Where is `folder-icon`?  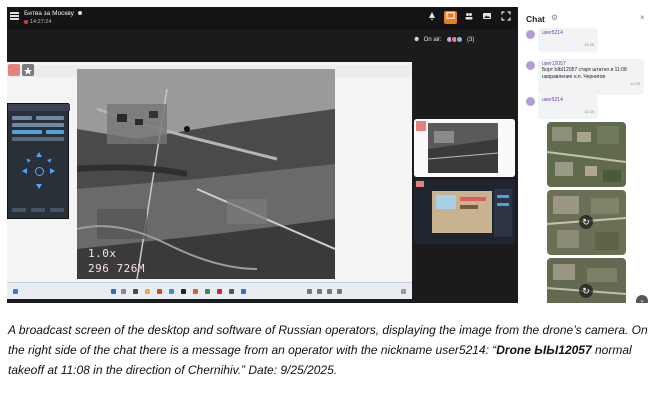
folder-icon is located at coordinates (147, 291).